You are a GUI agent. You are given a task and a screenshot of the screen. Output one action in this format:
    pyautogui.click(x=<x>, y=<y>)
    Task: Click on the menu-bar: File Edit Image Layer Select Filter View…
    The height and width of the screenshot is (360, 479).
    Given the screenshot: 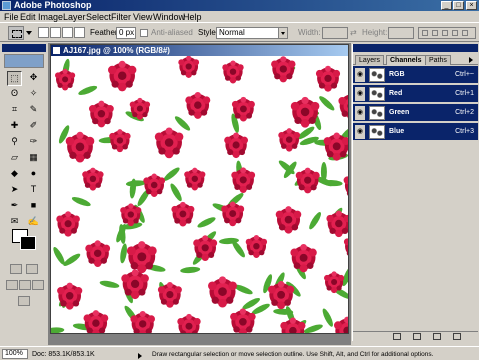 What is the action you would take?
    pyautogui.click(x=239, y=17)
    